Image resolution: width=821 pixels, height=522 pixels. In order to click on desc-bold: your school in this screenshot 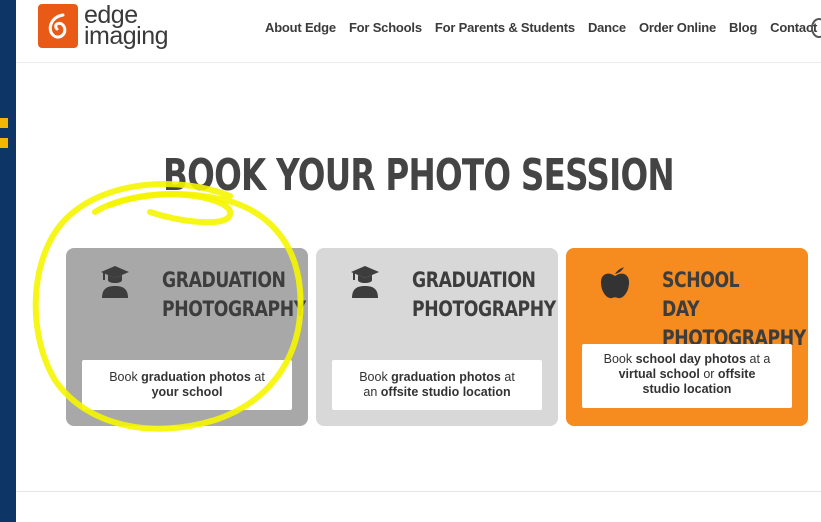, I will do `click(187, 392)`.